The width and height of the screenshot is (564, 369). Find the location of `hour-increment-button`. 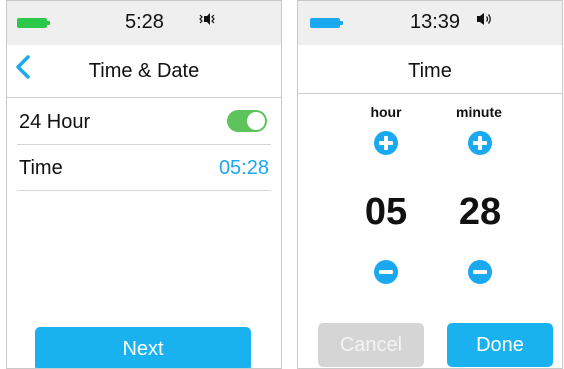

hour-increment-button is located at coordinates (386, 143).